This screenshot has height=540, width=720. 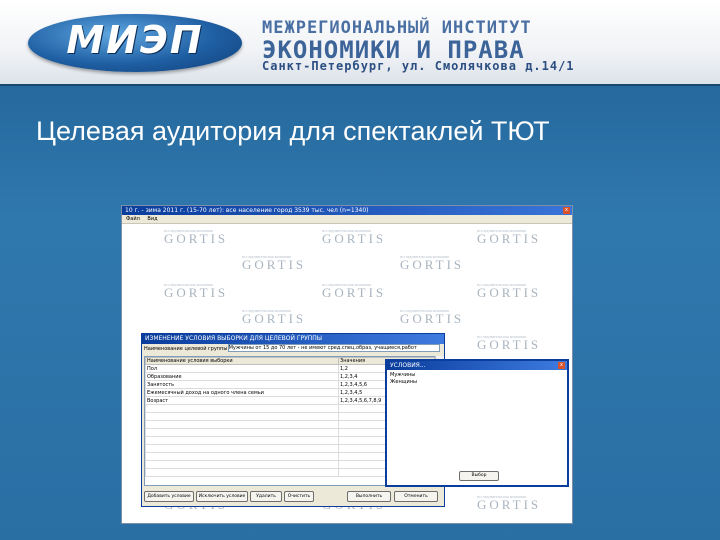 I want to click on menu-item-file: Файл, so click(x=133, y=219).